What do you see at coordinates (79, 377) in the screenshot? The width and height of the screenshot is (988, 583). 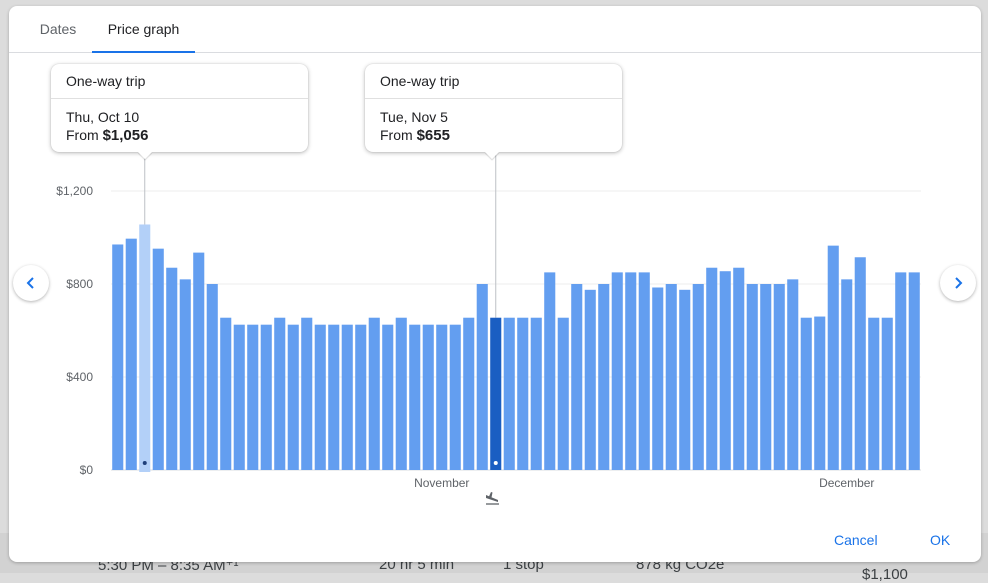 I see `y-tick-label: $400` at bounding box center [79, 377].